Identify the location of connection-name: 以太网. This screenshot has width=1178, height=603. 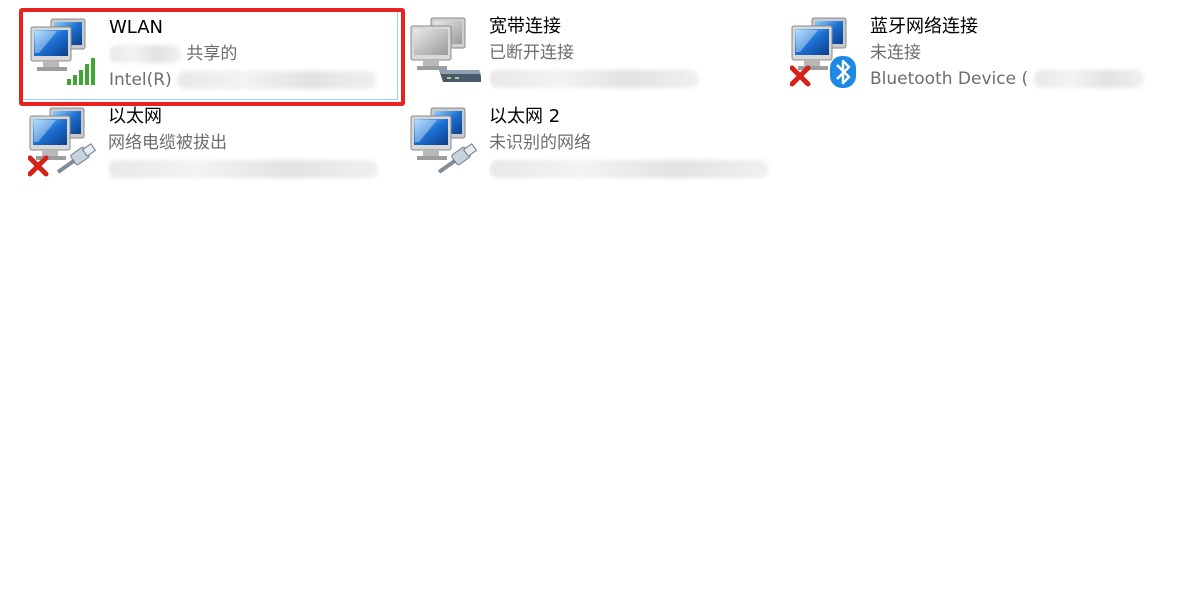
(135, 116).